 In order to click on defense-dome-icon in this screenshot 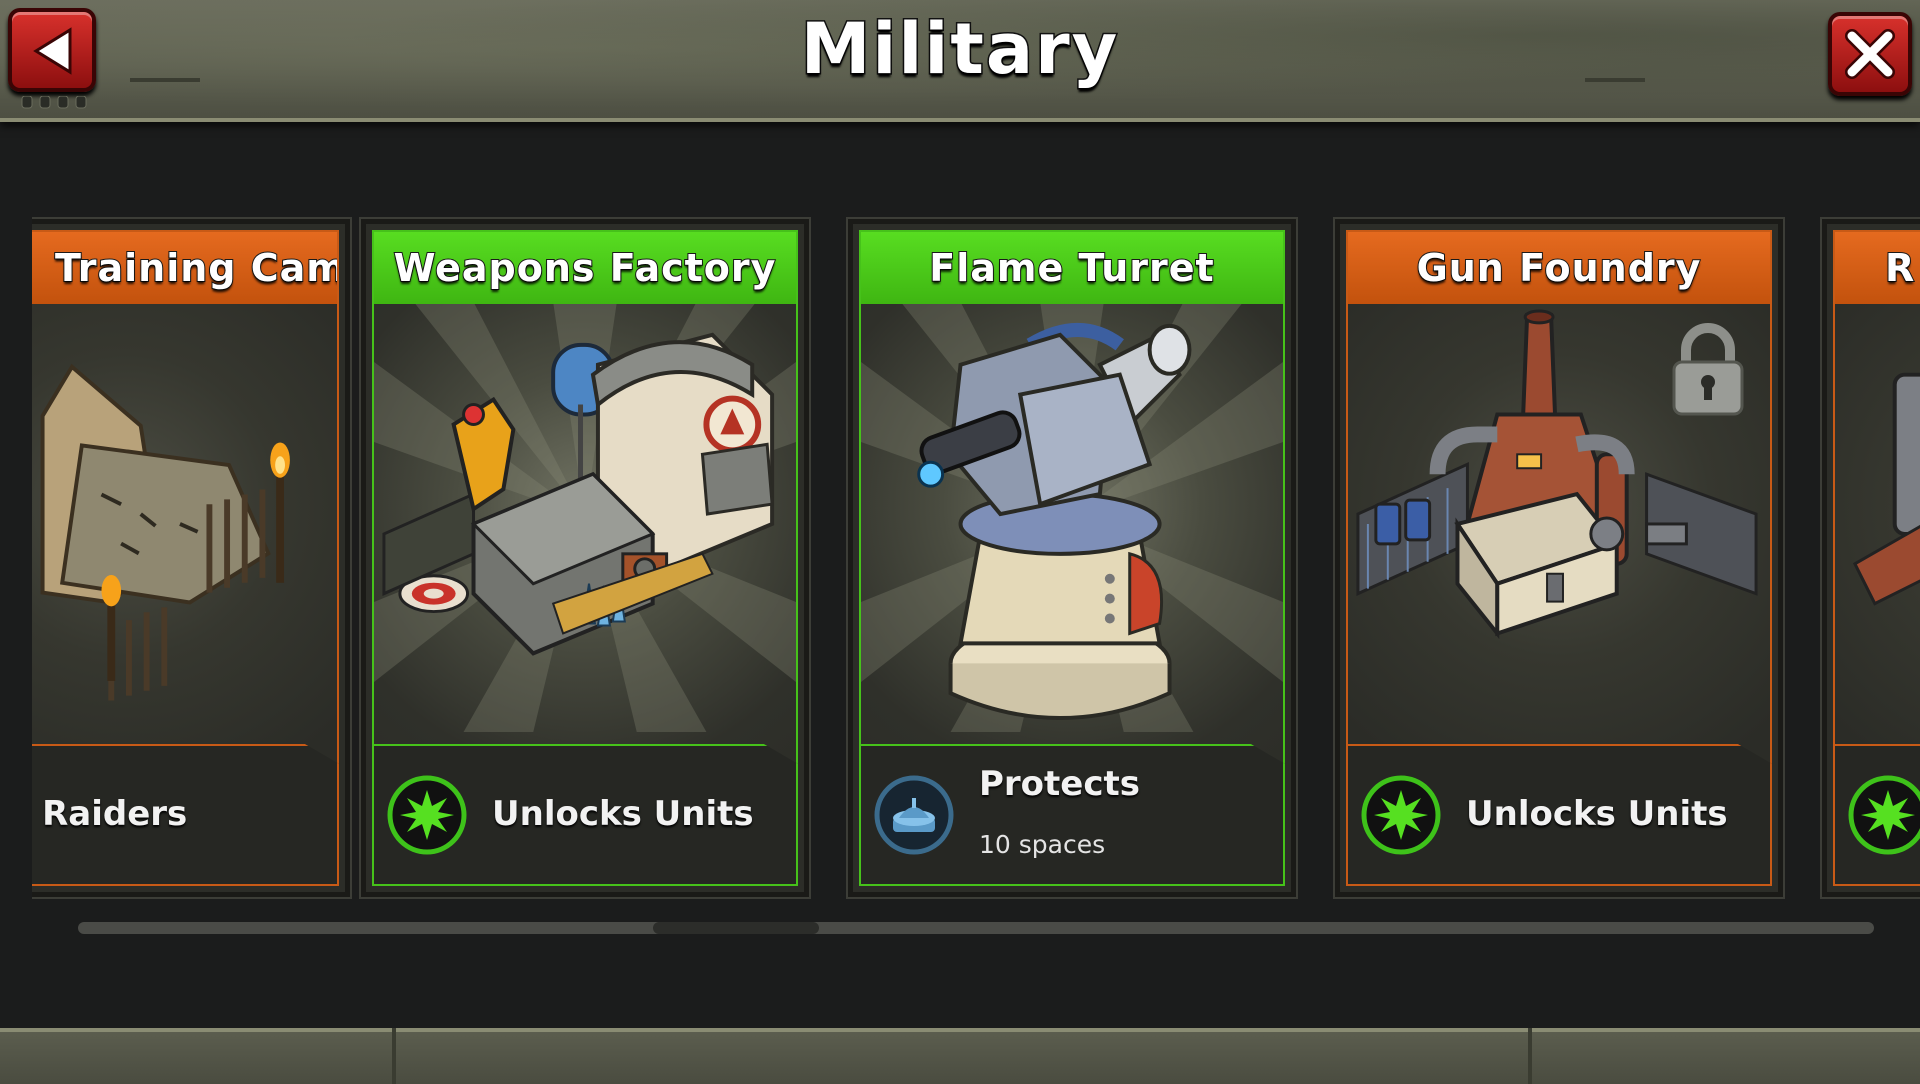, I will do `click(914, 815)`.